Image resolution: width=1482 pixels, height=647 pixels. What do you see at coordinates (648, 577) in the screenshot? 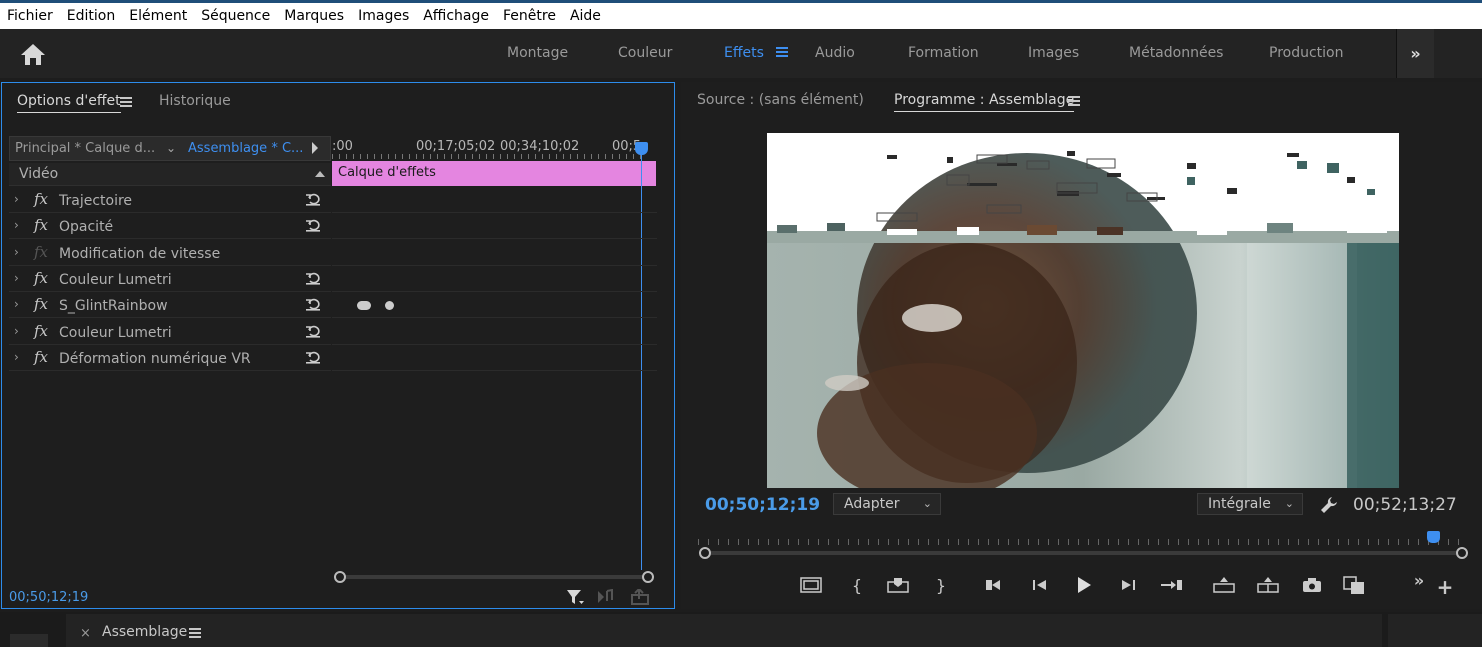
I see `scroll-handle-right` at bounding box center [648, 577].